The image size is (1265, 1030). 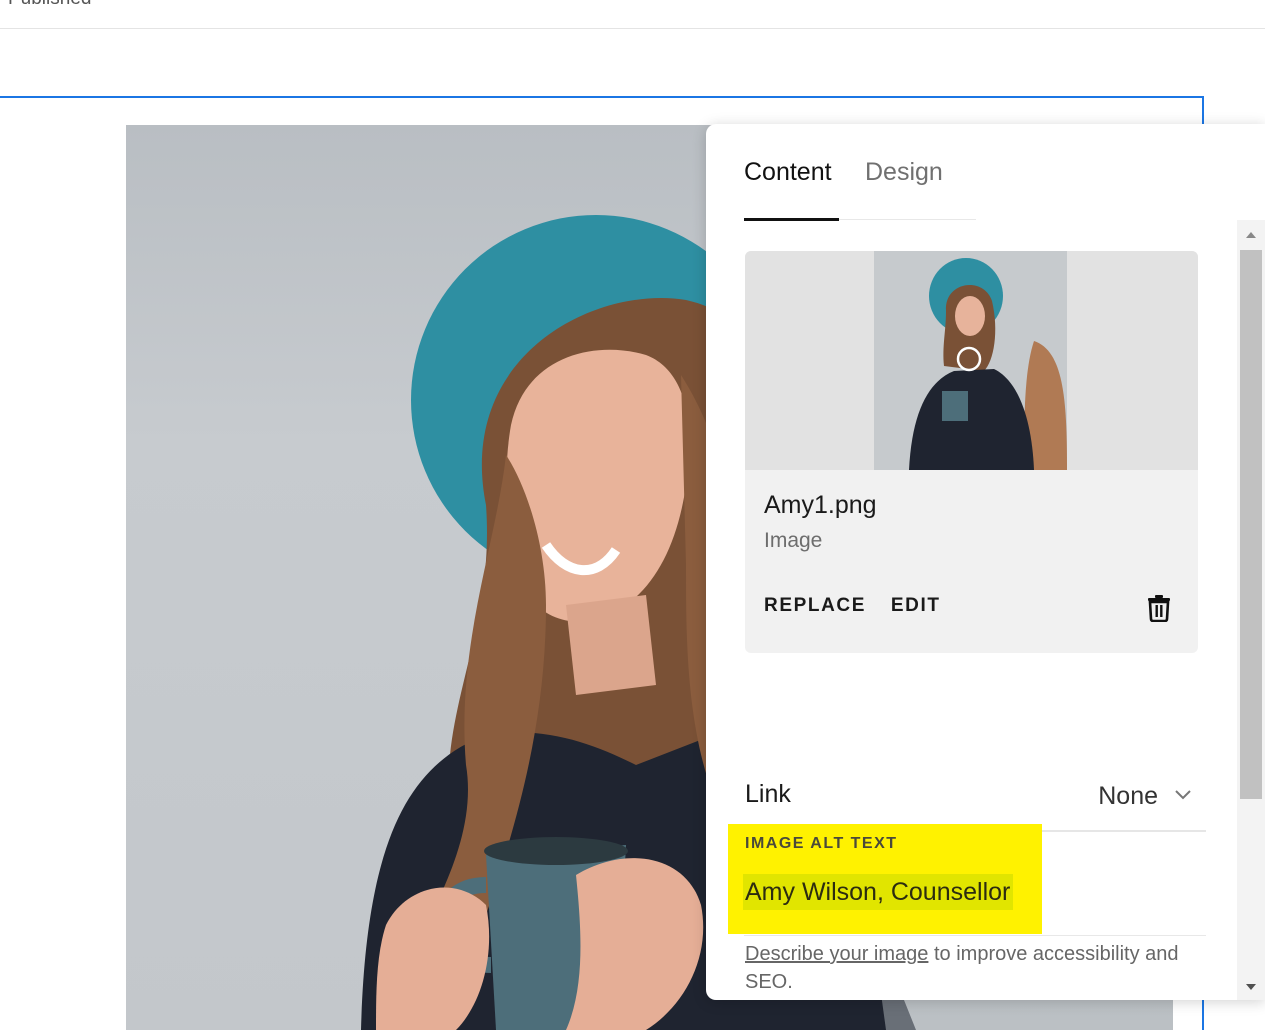 What do you see at coordinates (788, 172) in the screenshot?
I see `tab-content: Content` at bounding box center [788, 172].